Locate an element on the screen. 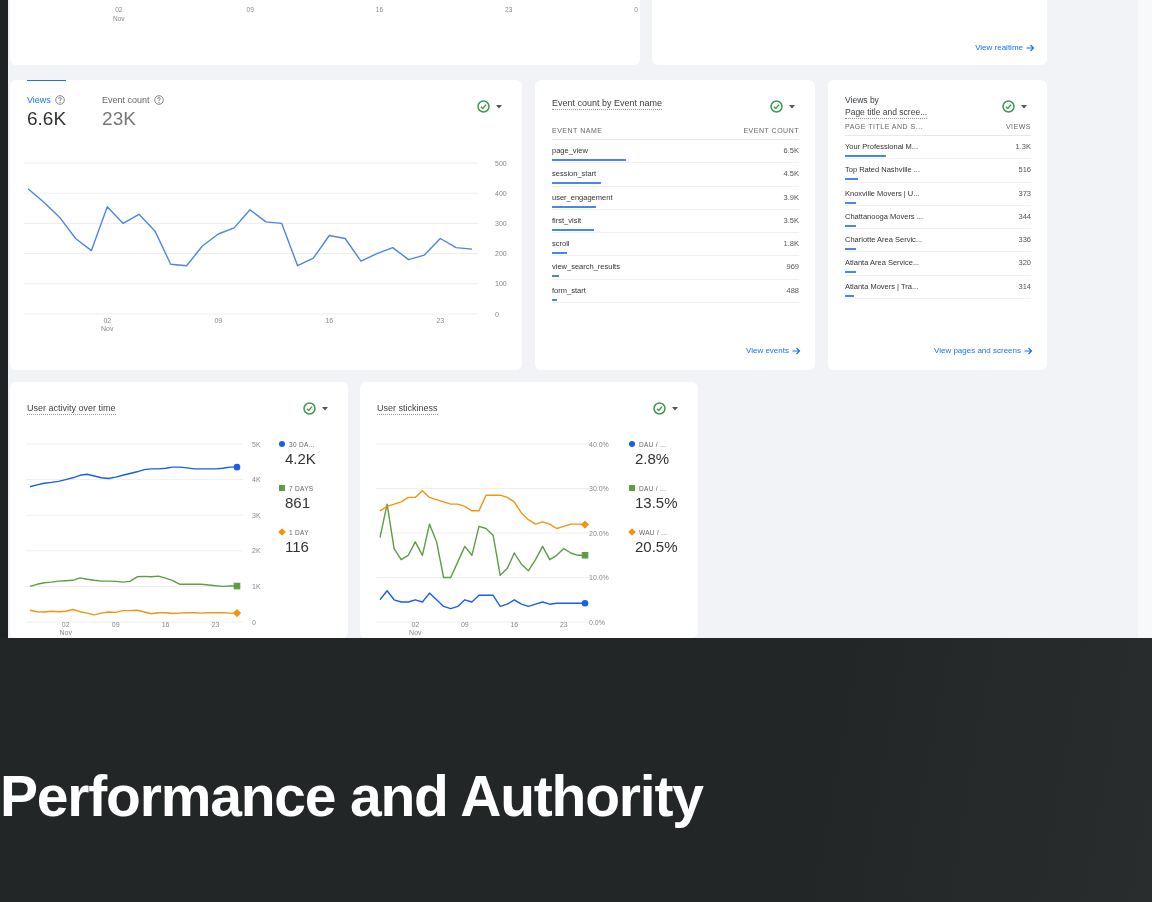  view-link: View events is located at coordinates (773, 350).